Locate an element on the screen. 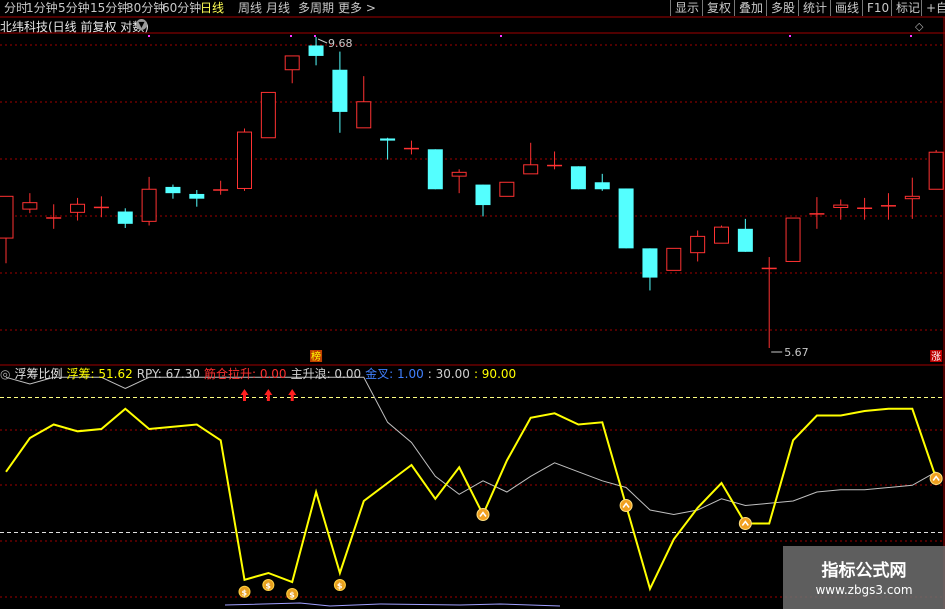  indicator-value-3: 主升浪: 0.00 is located at coordinates (326, 374).